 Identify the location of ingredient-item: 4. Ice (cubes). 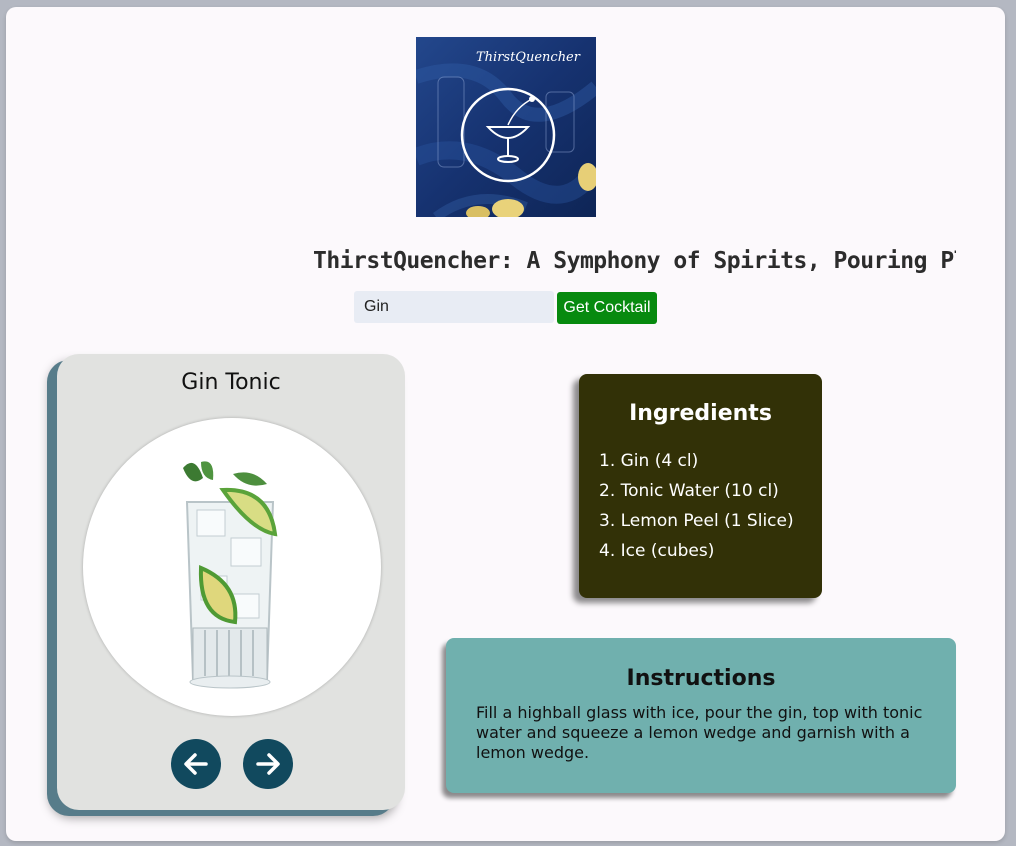
(657, 551).